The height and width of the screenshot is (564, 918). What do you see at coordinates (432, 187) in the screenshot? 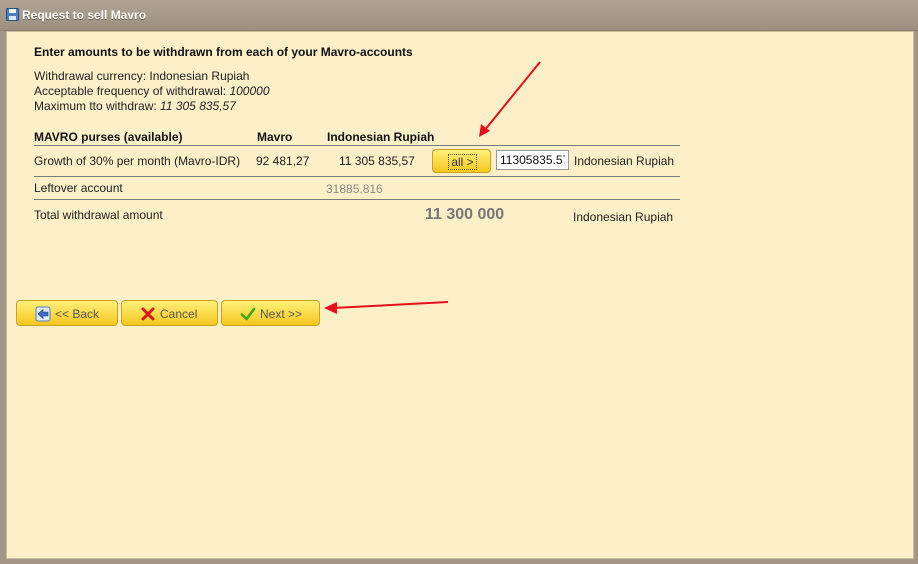
I see `annotation-arrows` at bounding box center [432, 187].